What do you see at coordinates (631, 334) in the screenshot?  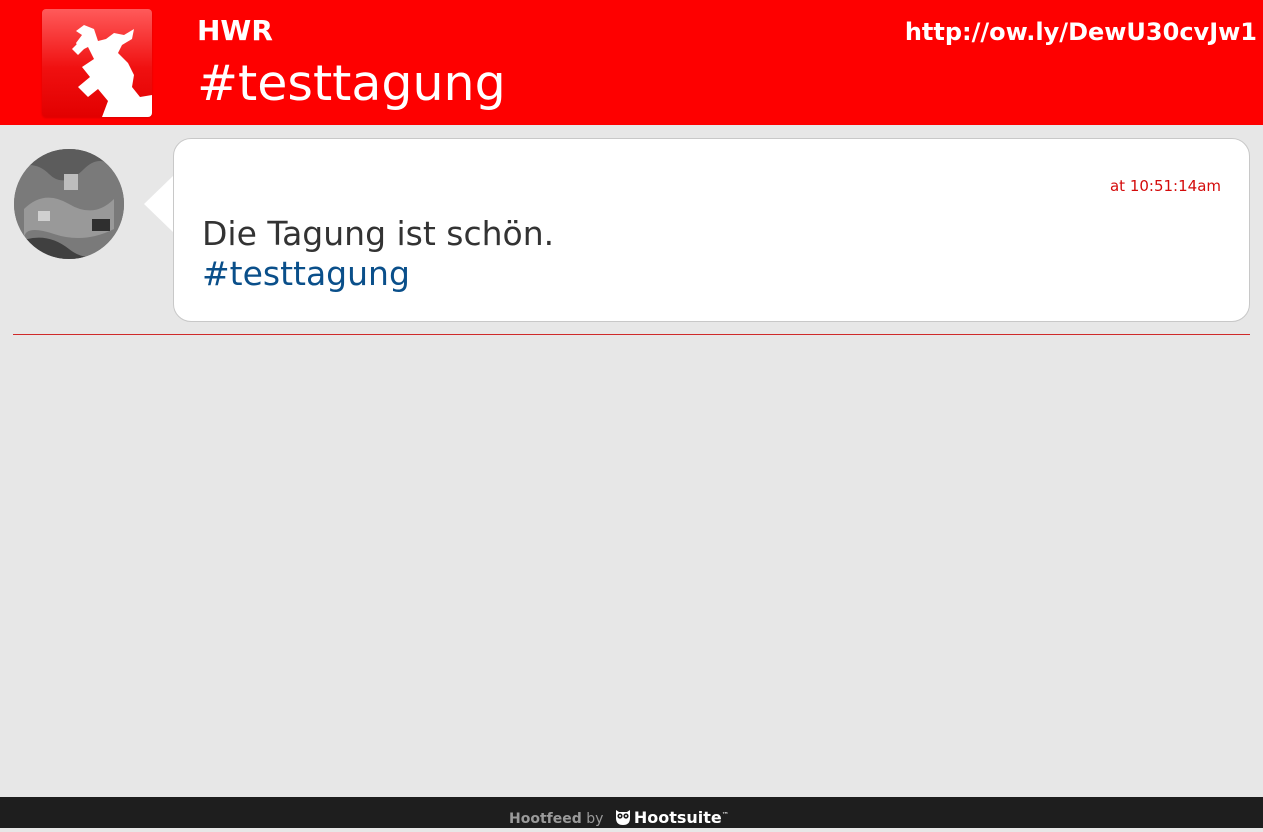 I see `post-separator` at bounding box center [631, 334].